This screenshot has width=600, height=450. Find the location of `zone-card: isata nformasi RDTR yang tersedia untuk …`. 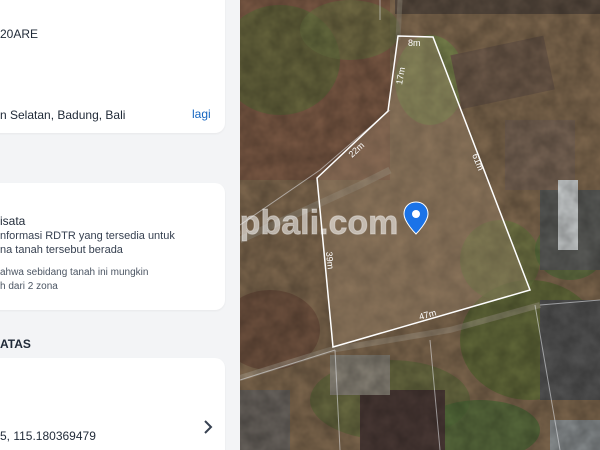

zone-card: isata nformasi RDTR yang tersedia untuk … is located at coordinates (112, 246).